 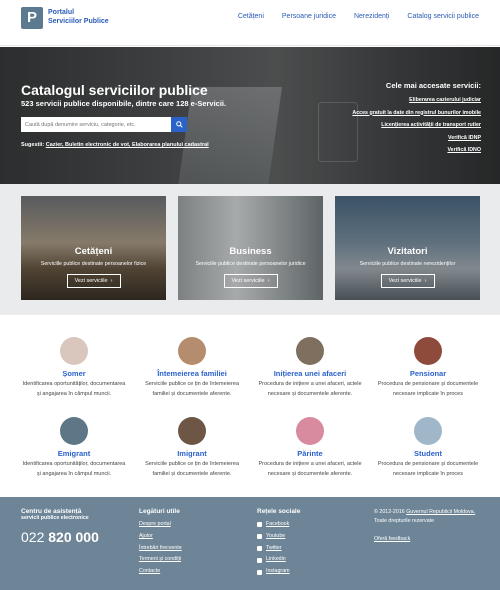 I want to click on nav-legal-entities: Persoane juridice, so click(x=309, y=16).